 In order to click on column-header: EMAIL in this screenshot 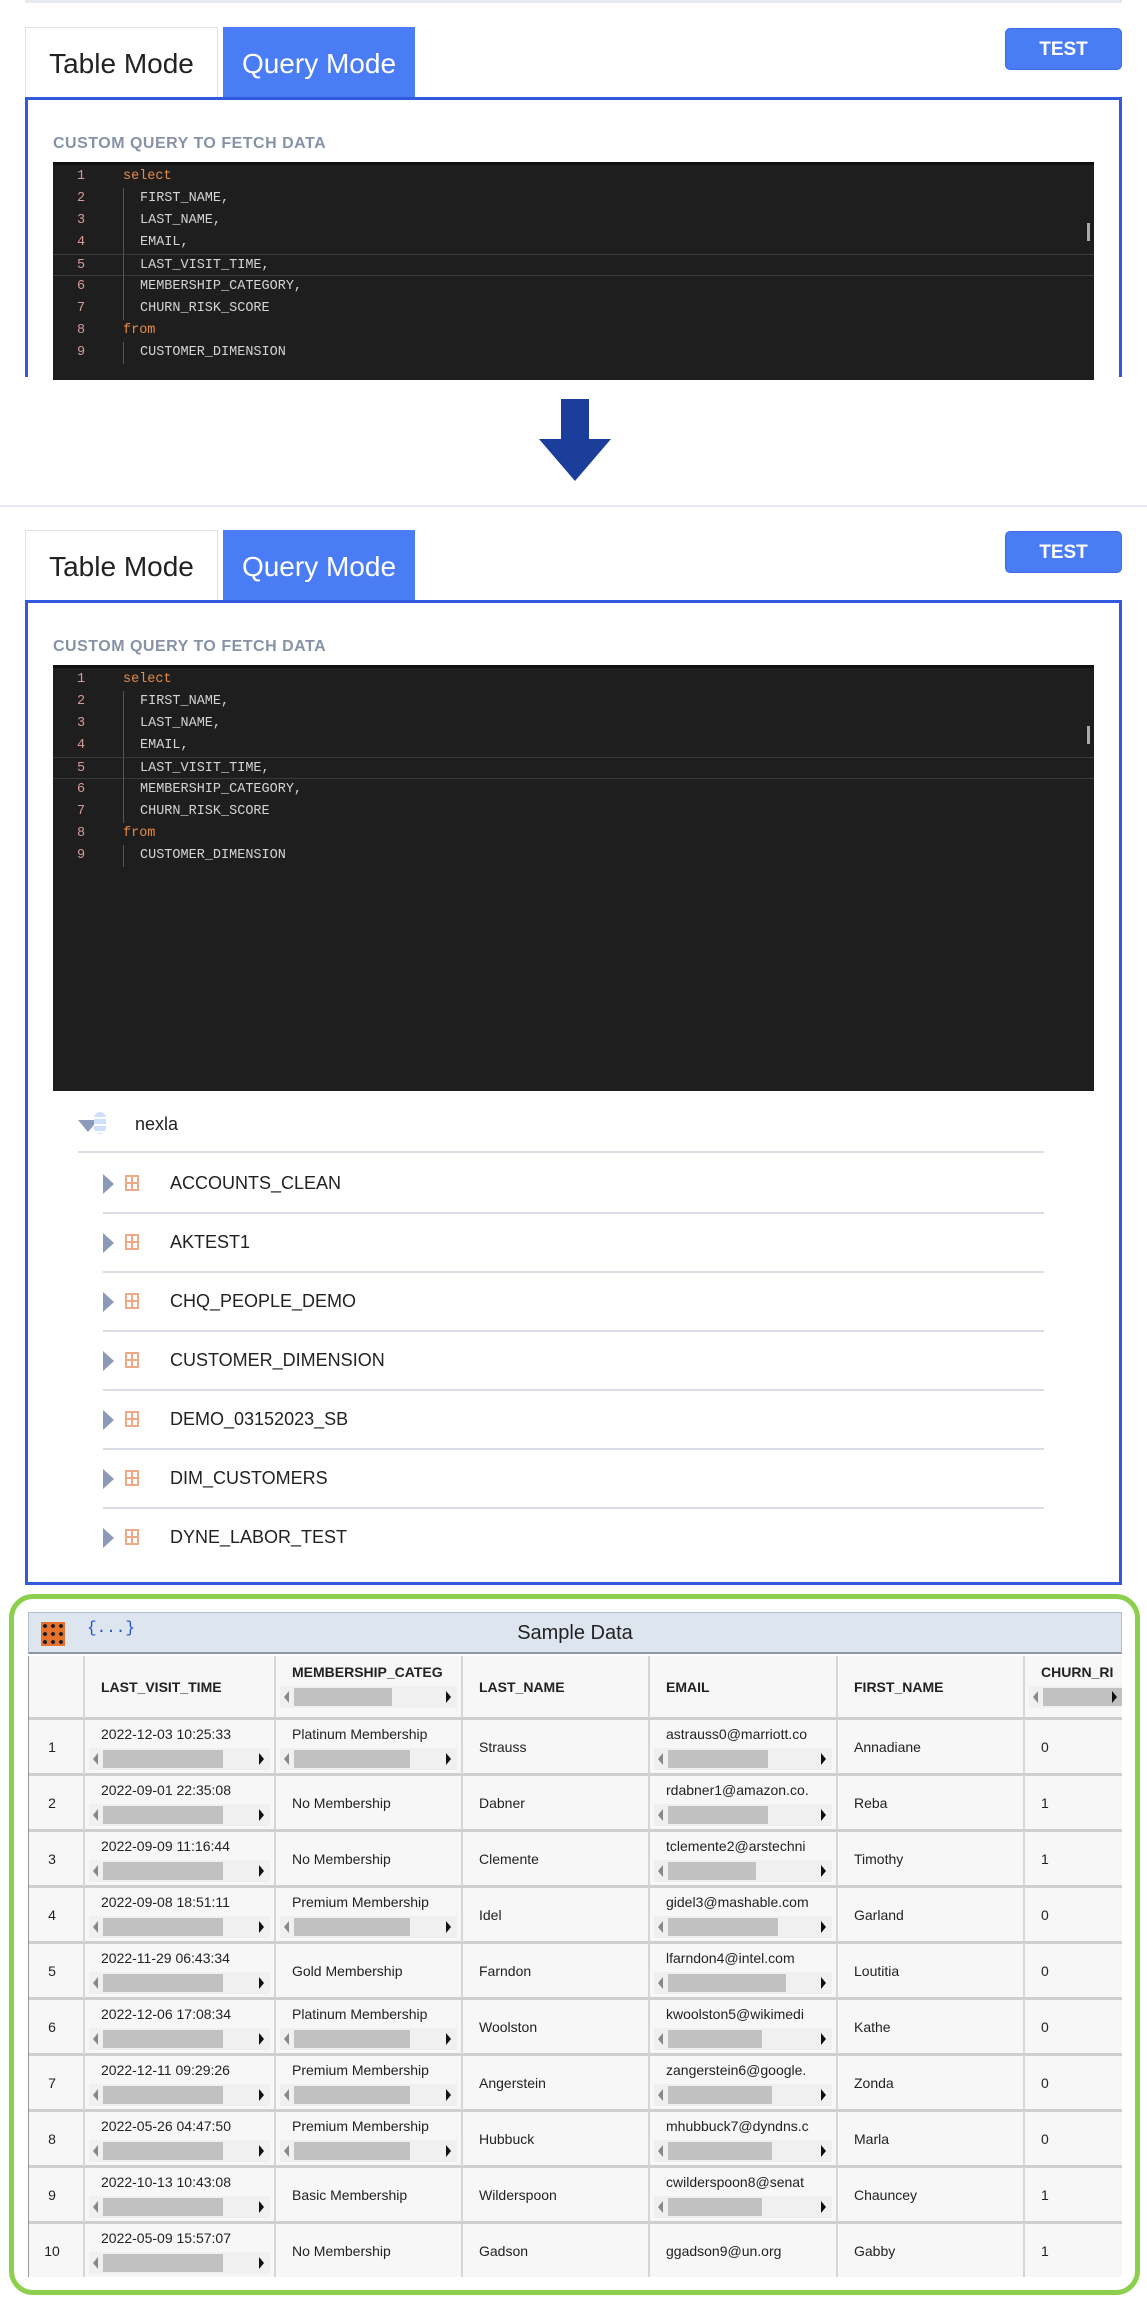, I will do `click(744, 1688)`.